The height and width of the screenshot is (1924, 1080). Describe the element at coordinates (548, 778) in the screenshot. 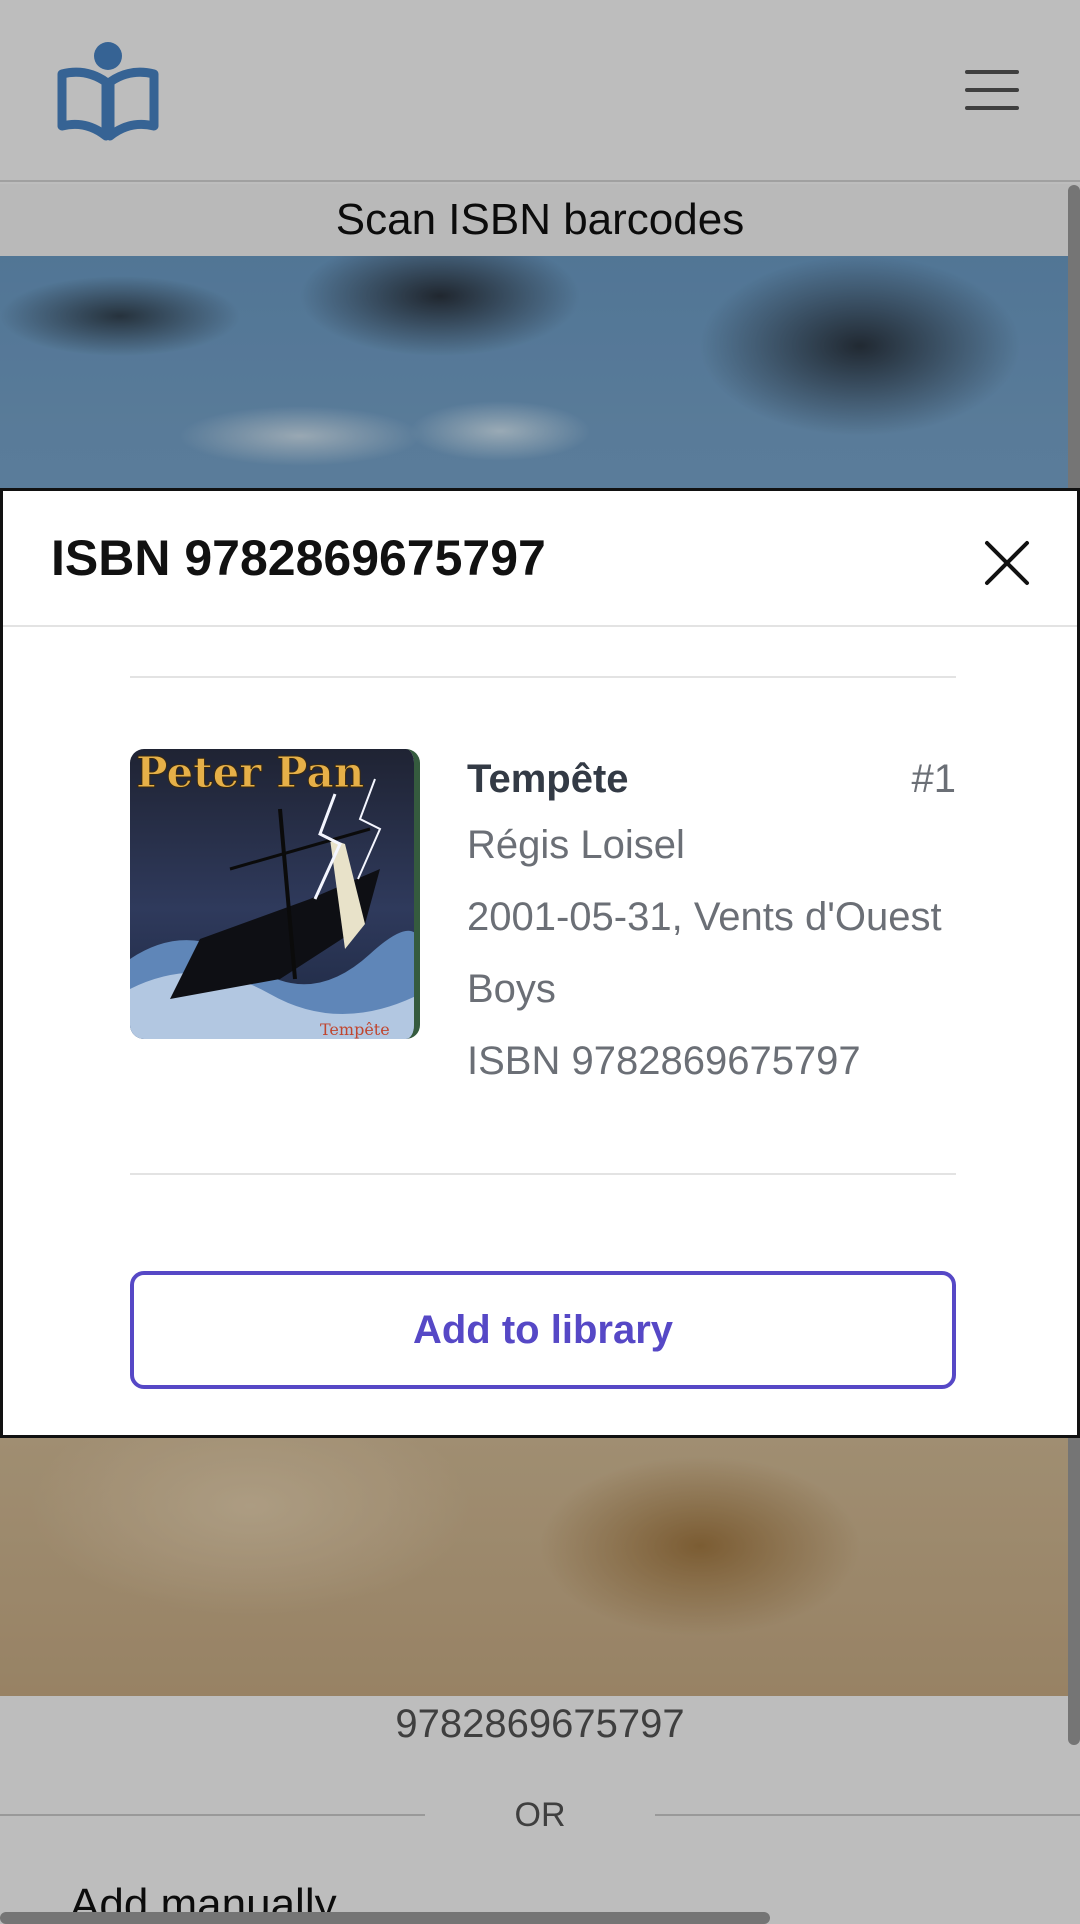

I see `book-title: Tempête` at that location.